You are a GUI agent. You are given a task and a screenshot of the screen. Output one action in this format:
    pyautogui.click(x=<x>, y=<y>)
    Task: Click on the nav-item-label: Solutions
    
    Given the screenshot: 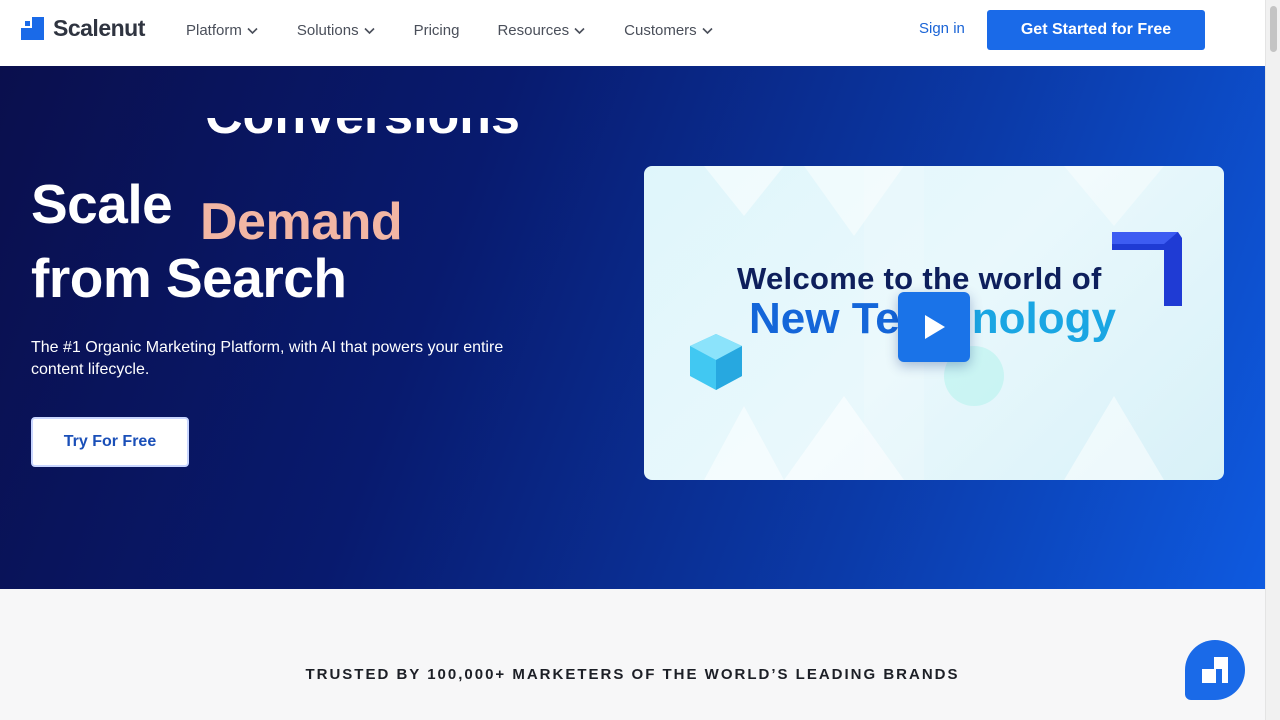 What is the action you would take?
    pyautogui.click(x=327, y=30)
    